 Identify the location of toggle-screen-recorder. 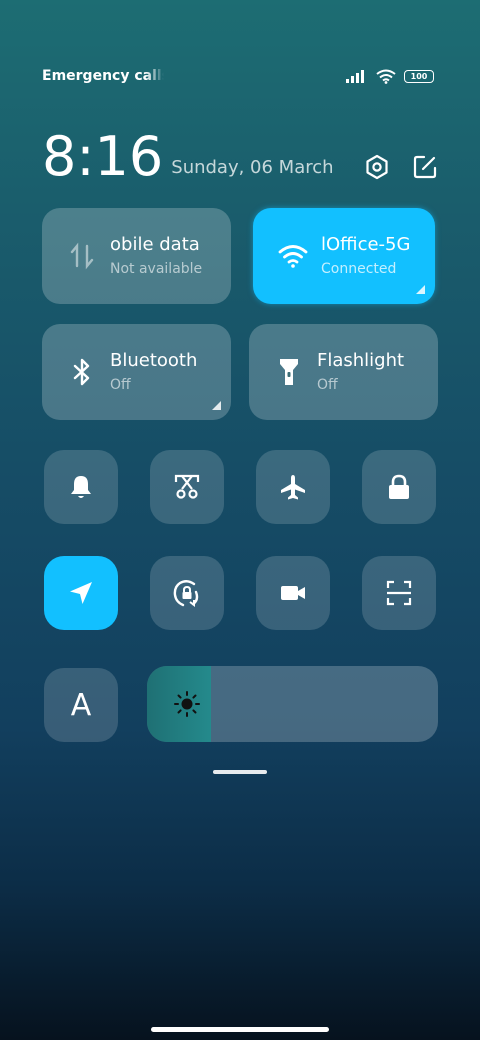
(293, 593).